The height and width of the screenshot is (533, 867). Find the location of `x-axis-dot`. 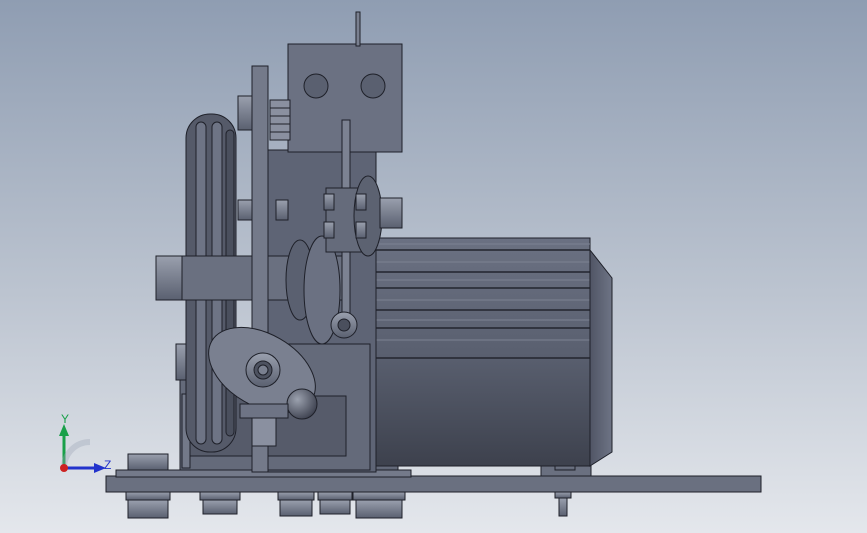

x-axis-dot is located at coordinates (64, 468).